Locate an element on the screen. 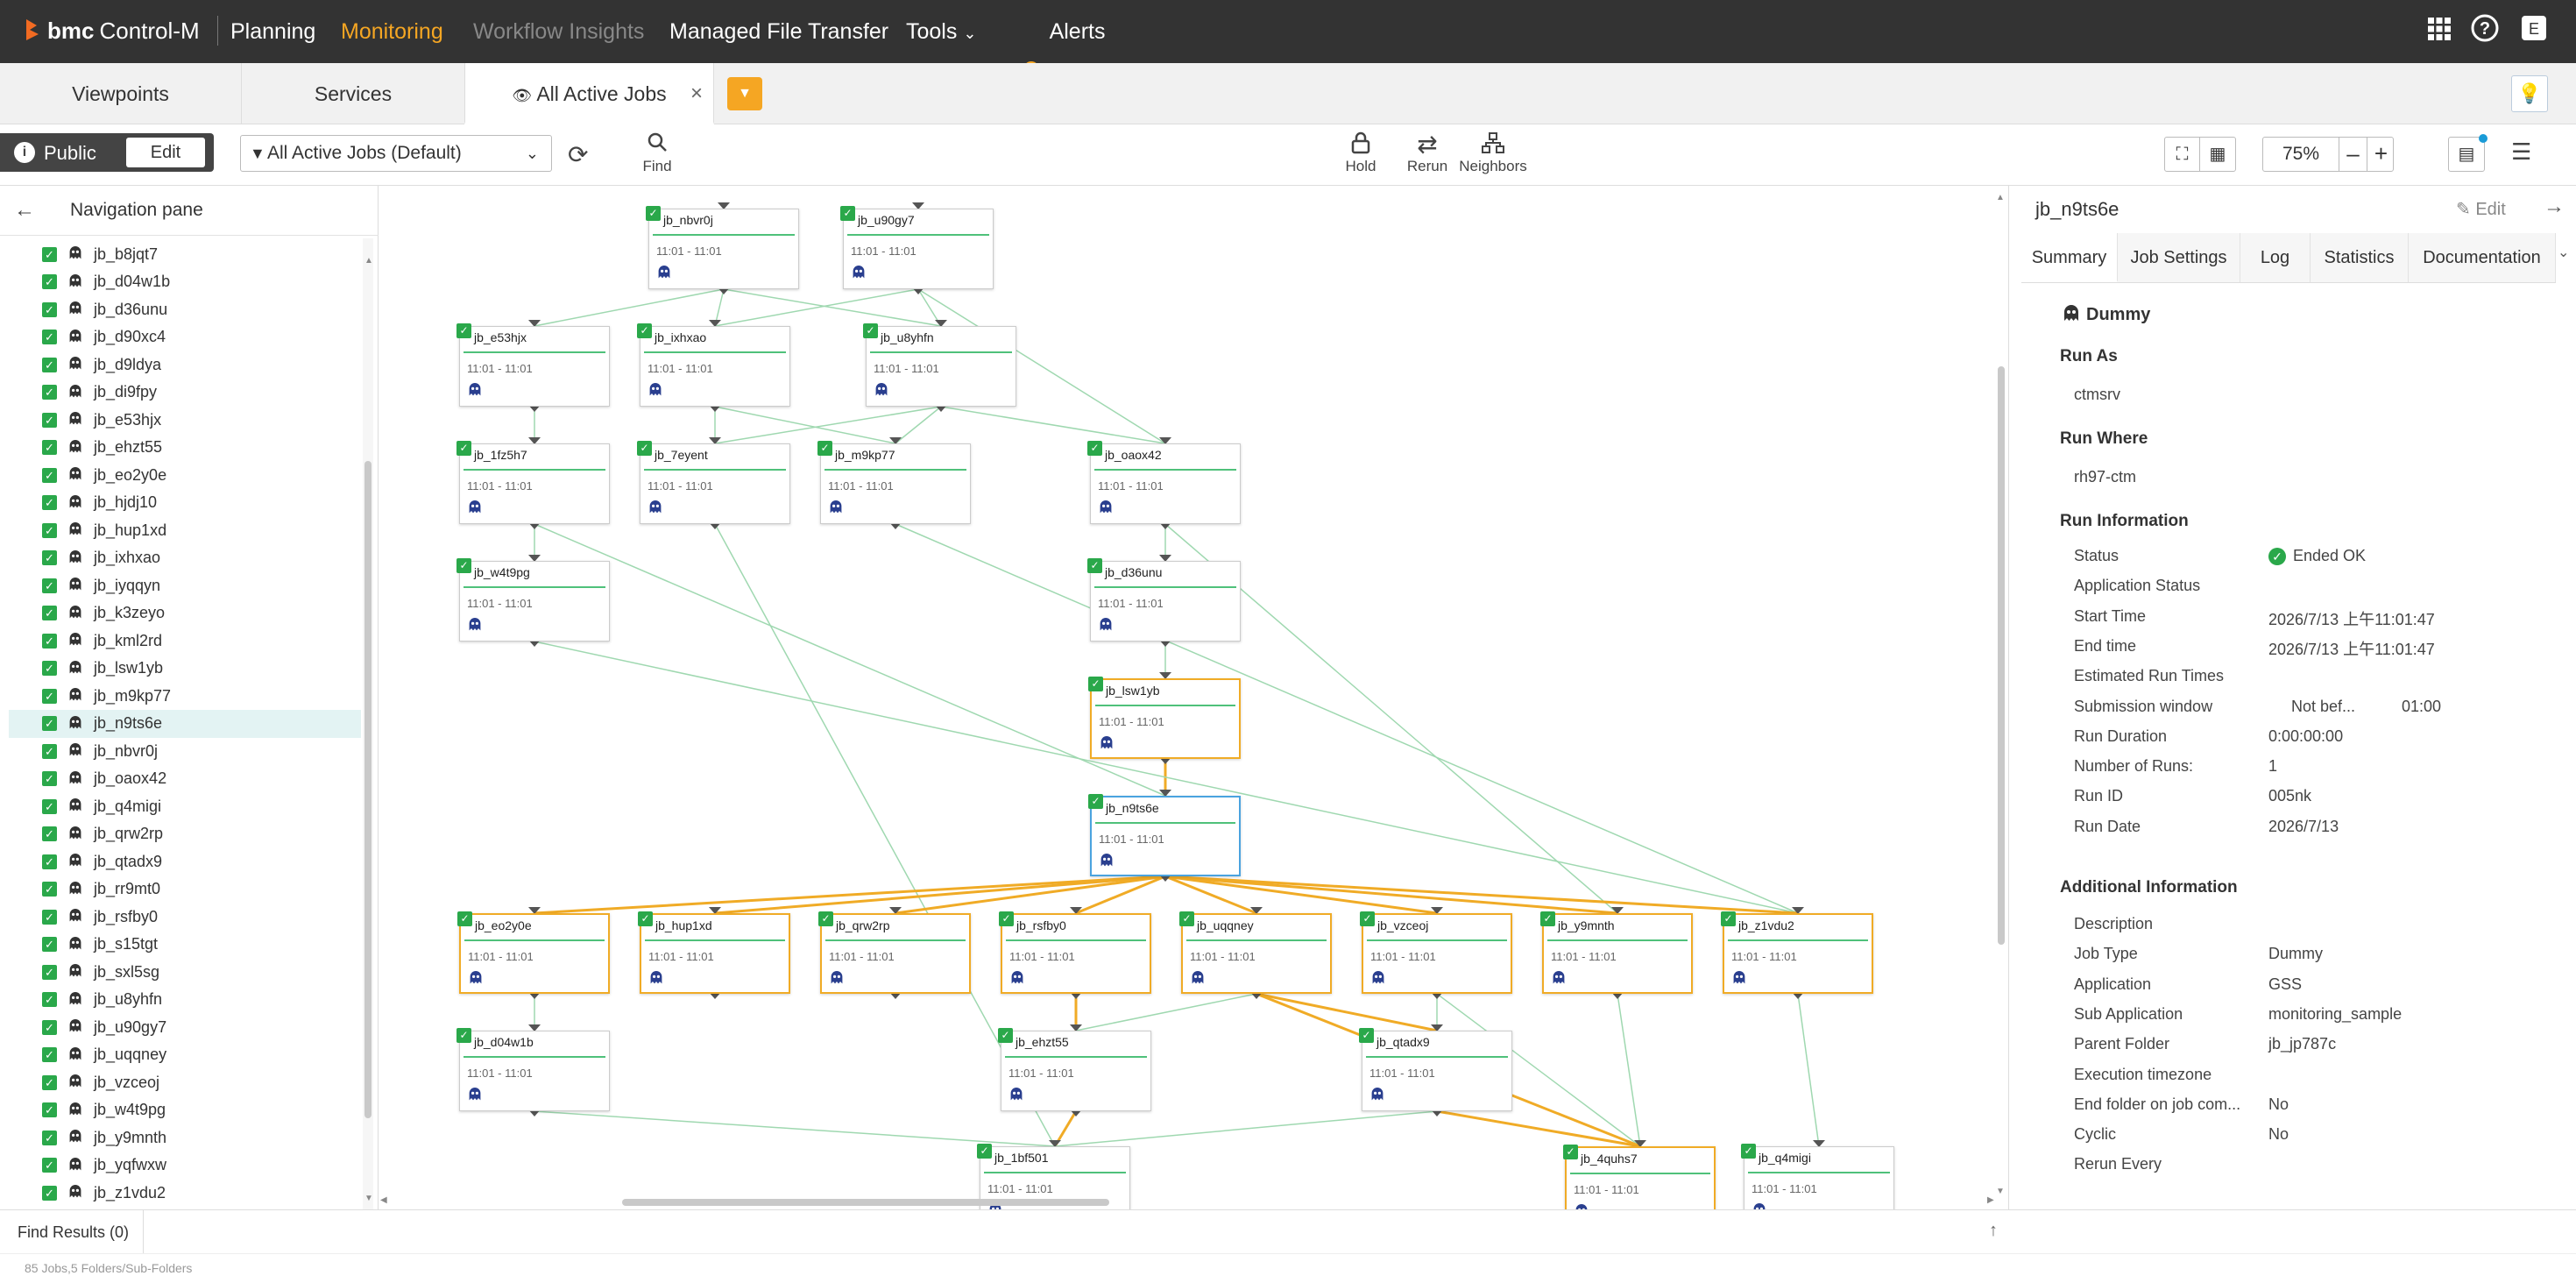 Image resolution: width=2576 pixels, height=1283 pixels. nav-planning: Planning is located at coordinates (272, 31).